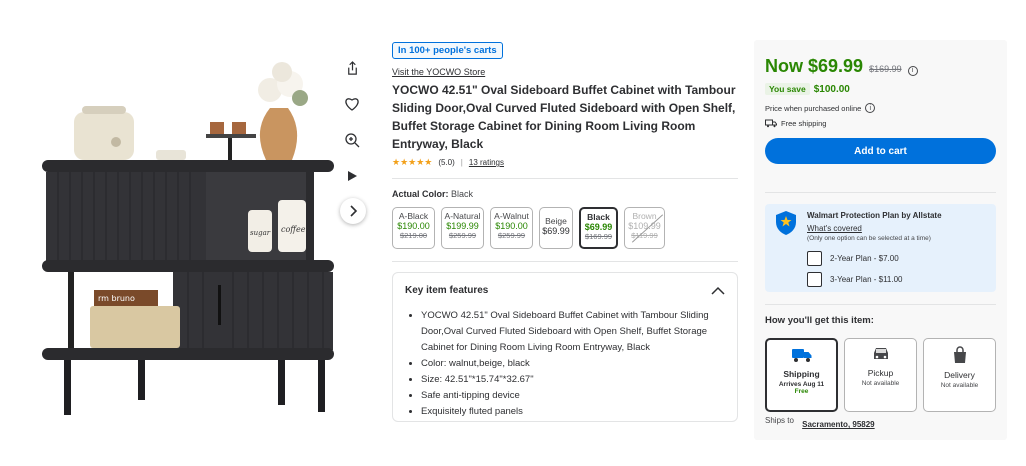  Describe the element at coordinates (293, 229) in the screenshot. I see `coffee-canister-label: coffee` at that location.